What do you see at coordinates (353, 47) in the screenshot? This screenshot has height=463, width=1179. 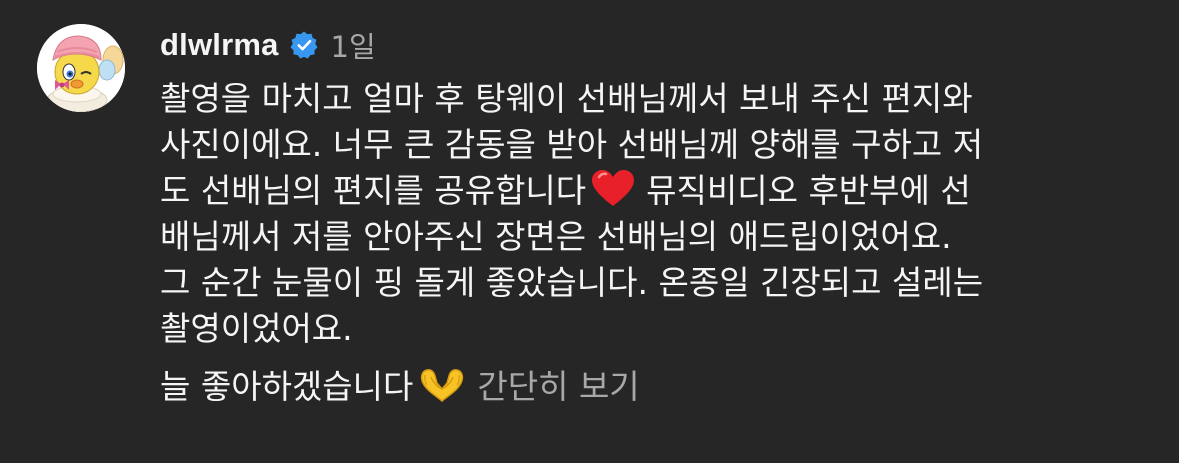 I see `comment-timestamp: 1일` at bounding box center [353, 47].